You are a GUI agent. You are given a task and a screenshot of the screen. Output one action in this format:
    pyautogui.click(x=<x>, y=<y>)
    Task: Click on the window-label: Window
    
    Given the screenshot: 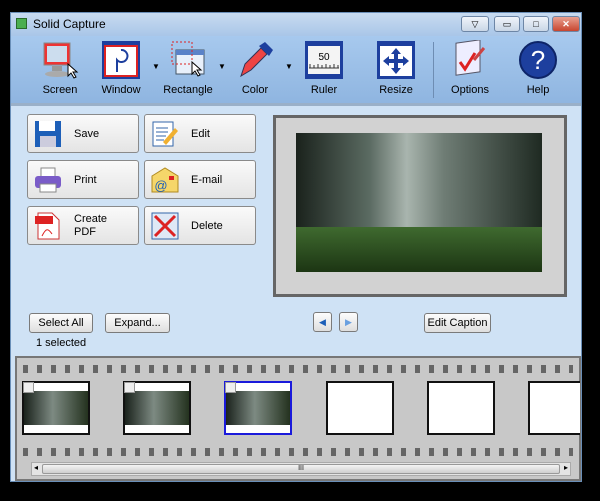 What is the action you would take?
    pyautogui.click(x=121, y=90)
    